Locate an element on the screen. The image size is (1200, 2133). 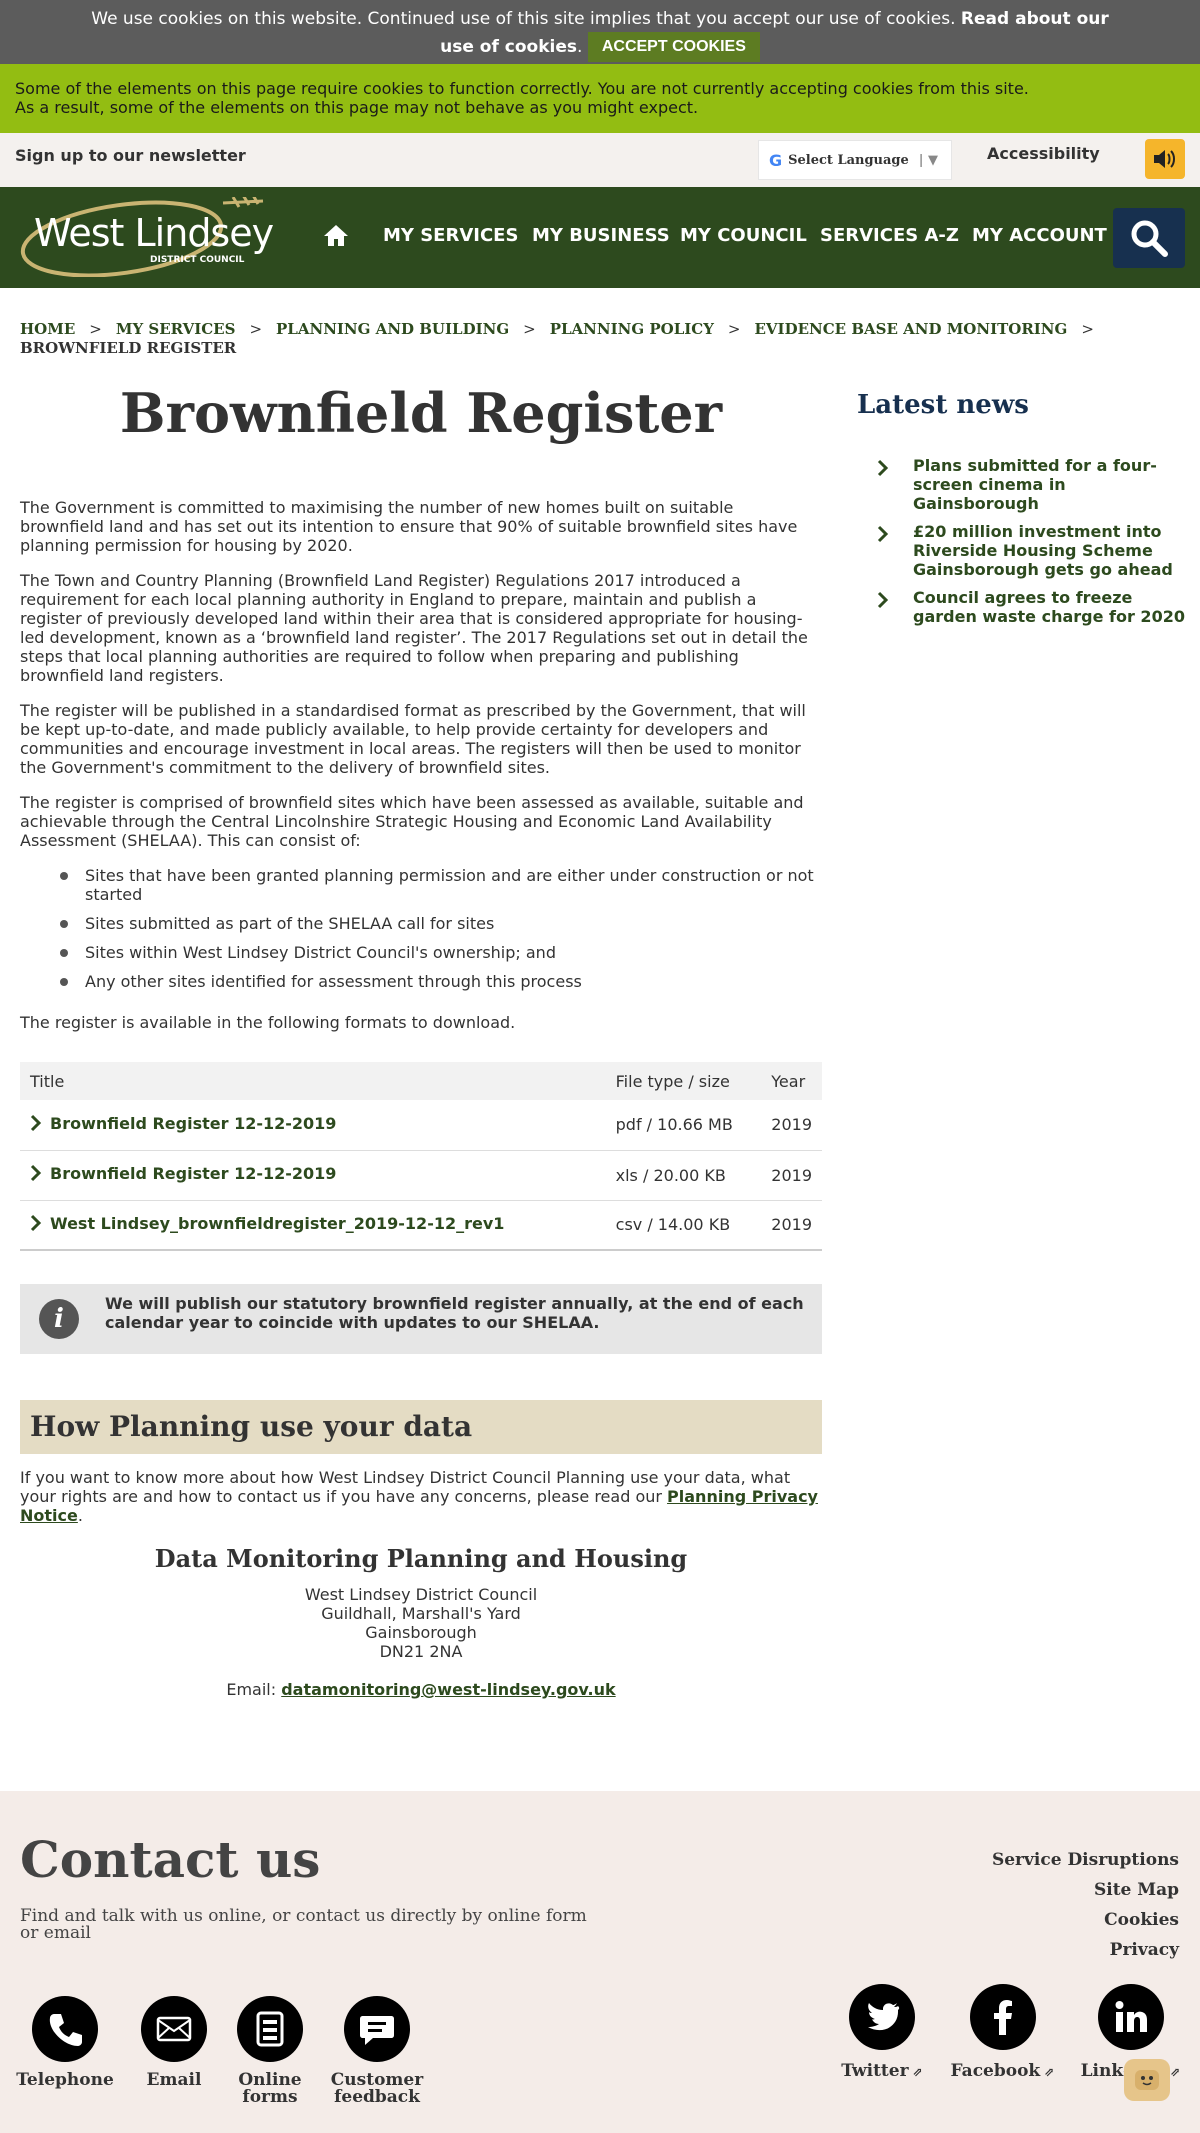
column-header-type: File type / size is located at coordinates (683, 1081).